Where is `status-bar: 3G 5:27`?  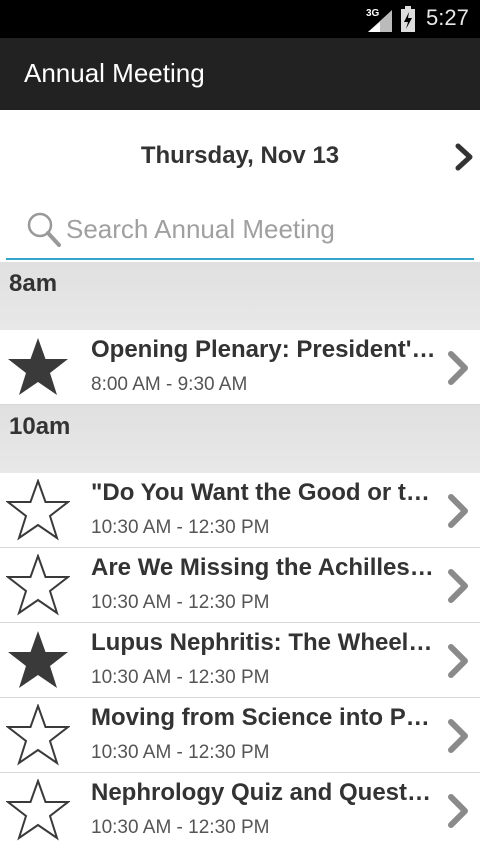
status-bar: 3G 5:27 is located at coordinates (240, 19).